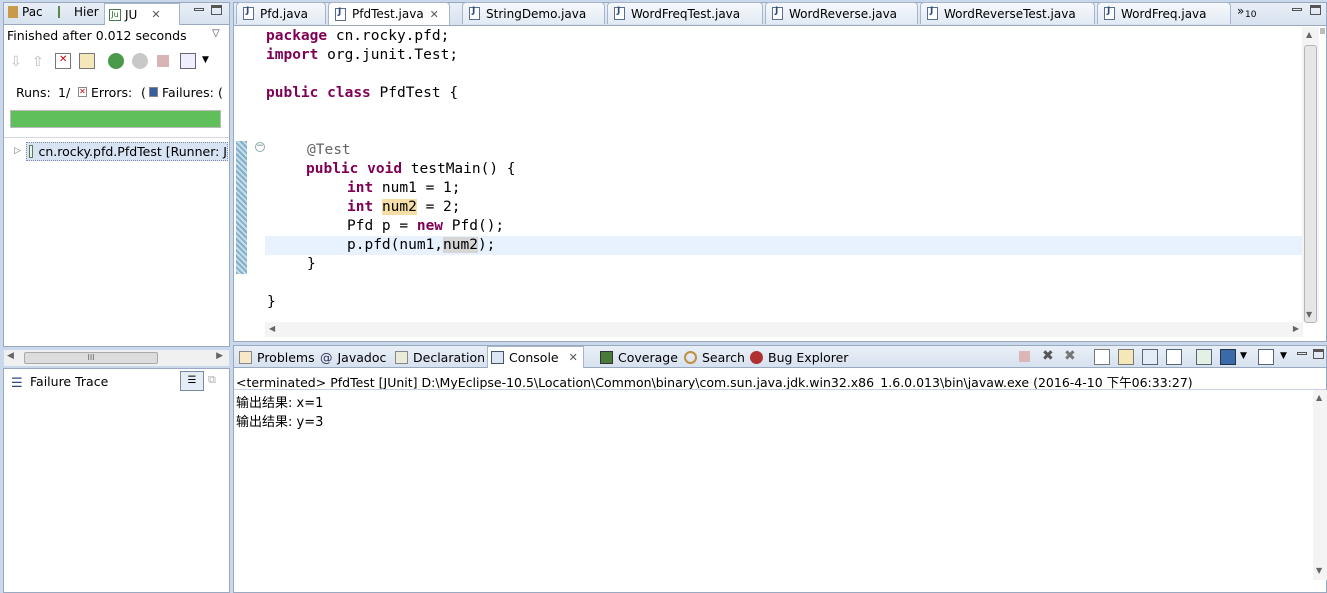 The width and height of the screenshot is (1327, 593). What do you see at coordinates (17, 151) in the screenshot?
I see `expand-arrow-icon: ▷` at bounding box center [17, 151].